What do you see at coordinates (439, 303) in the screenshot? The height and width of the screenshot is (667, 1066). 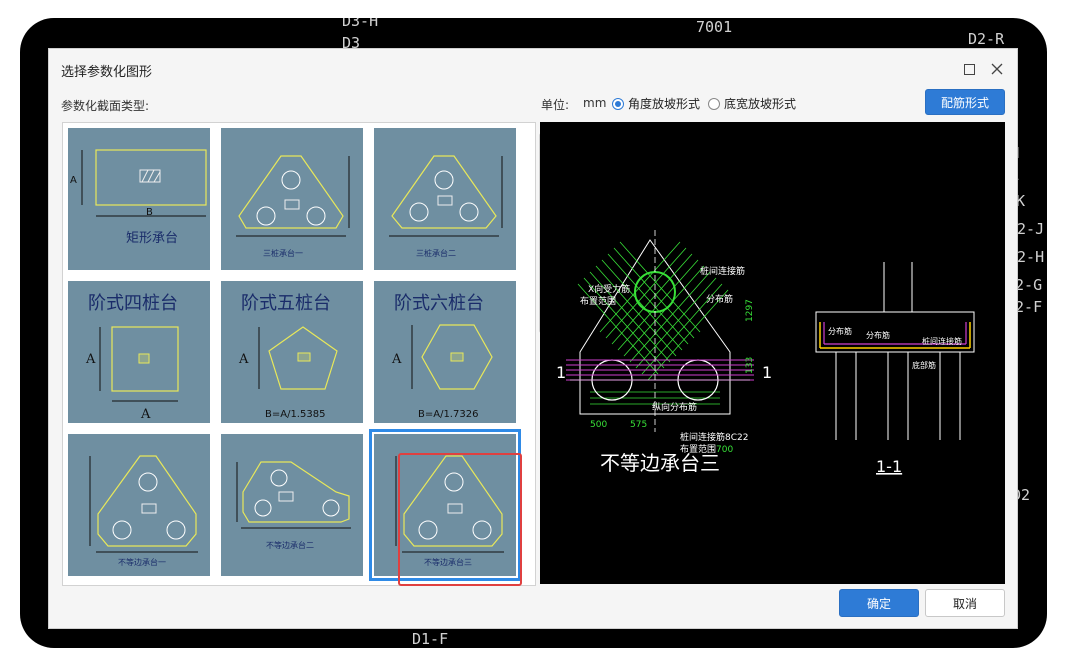 I see `tile-step6-label: 阶式六桩台` at bounding box center [439, 303].